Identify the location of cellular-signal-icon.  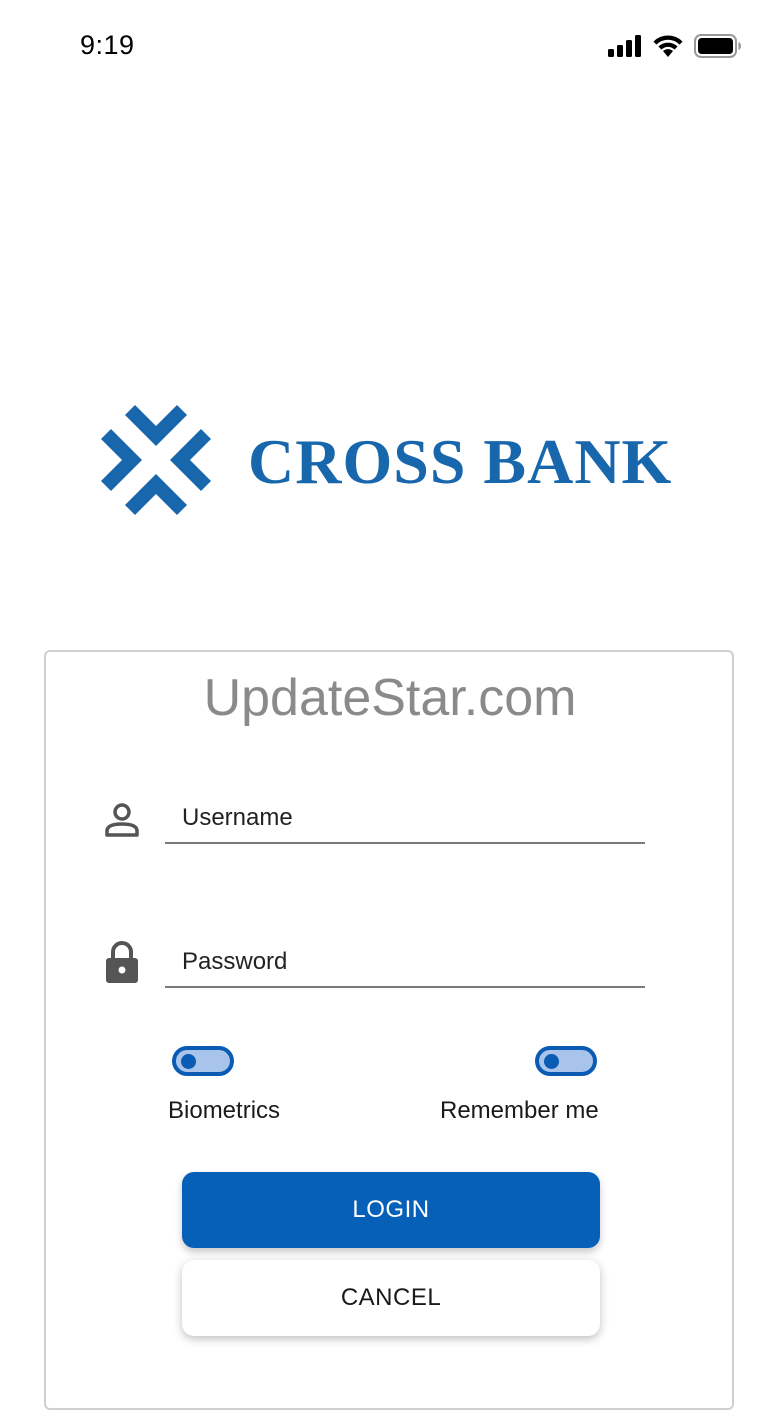
(625, 48).